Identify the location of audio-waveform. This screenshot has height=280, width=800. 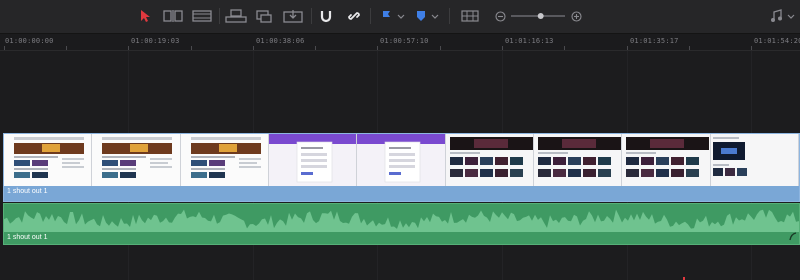
(401, 220).